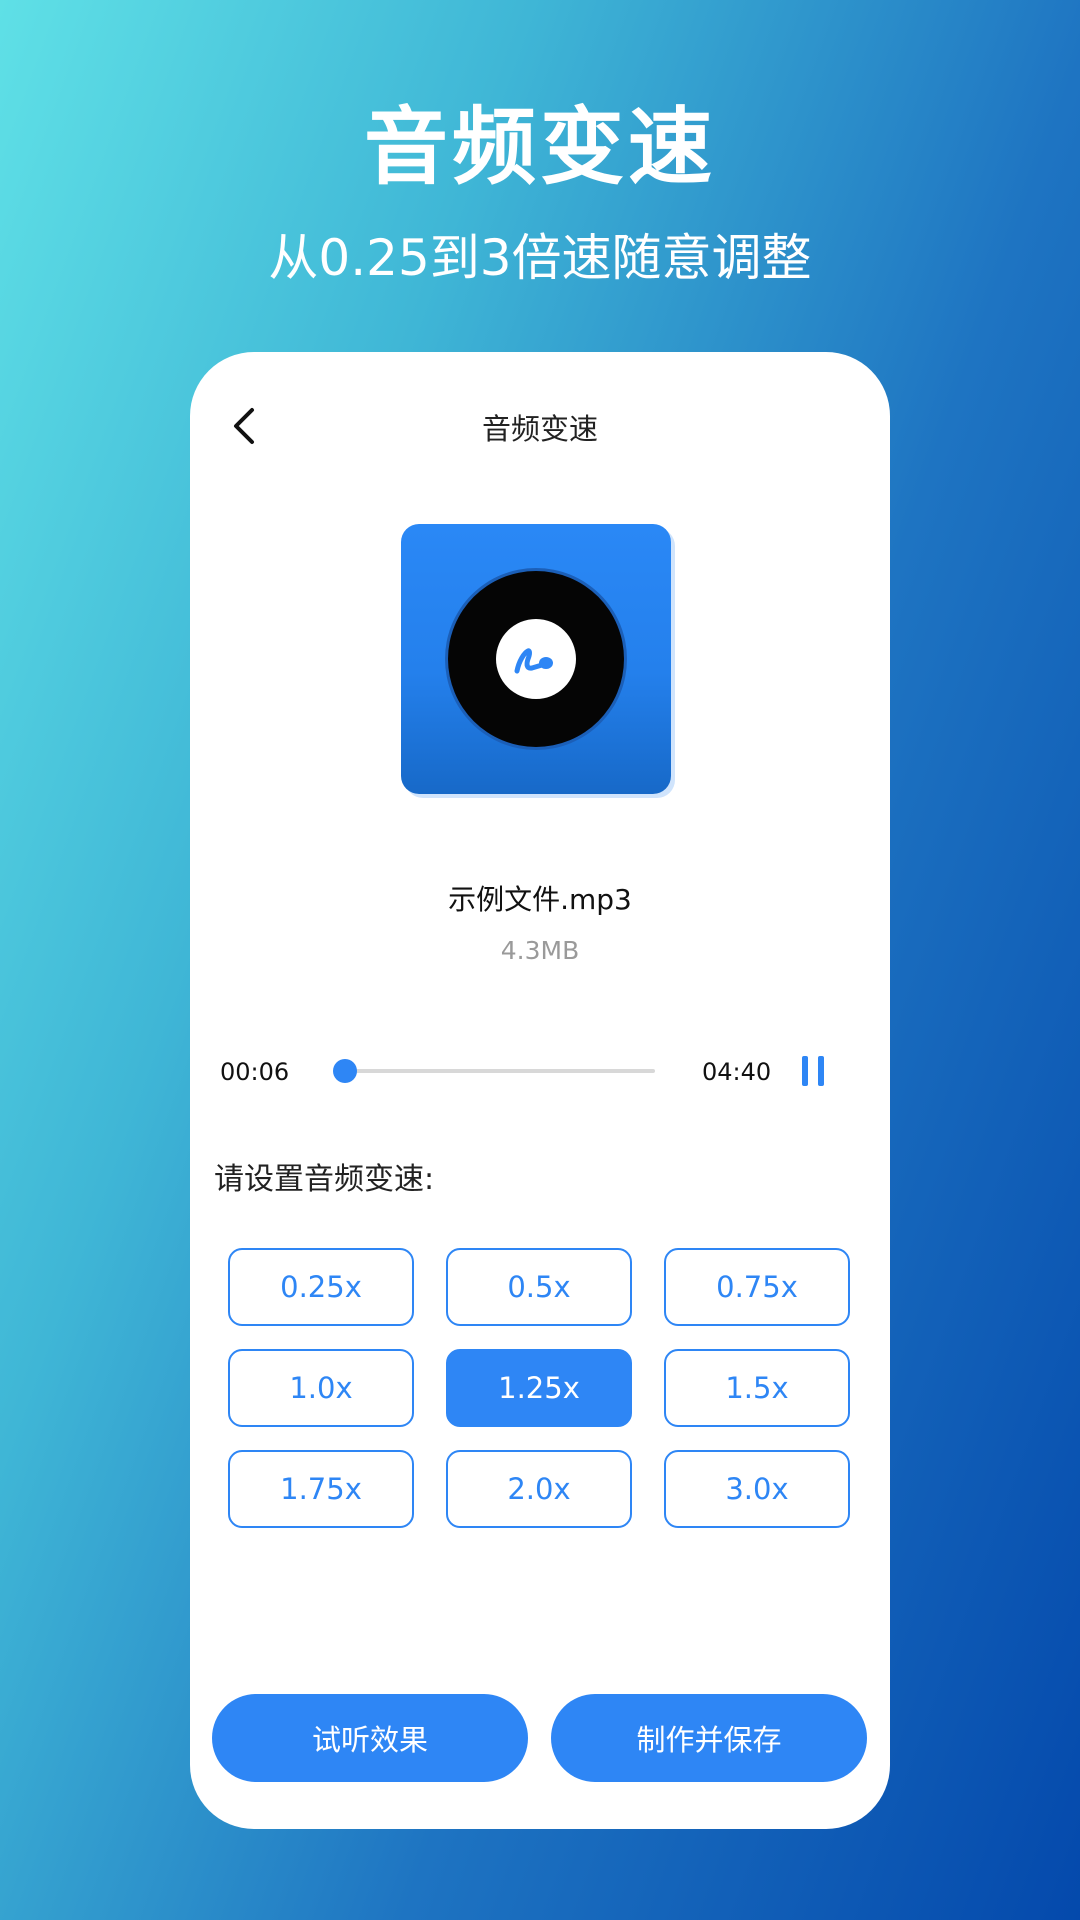  Describe the element at coordinates (321, 1287) in the screenshot. I see `speed-option: 0.25x` at that location.